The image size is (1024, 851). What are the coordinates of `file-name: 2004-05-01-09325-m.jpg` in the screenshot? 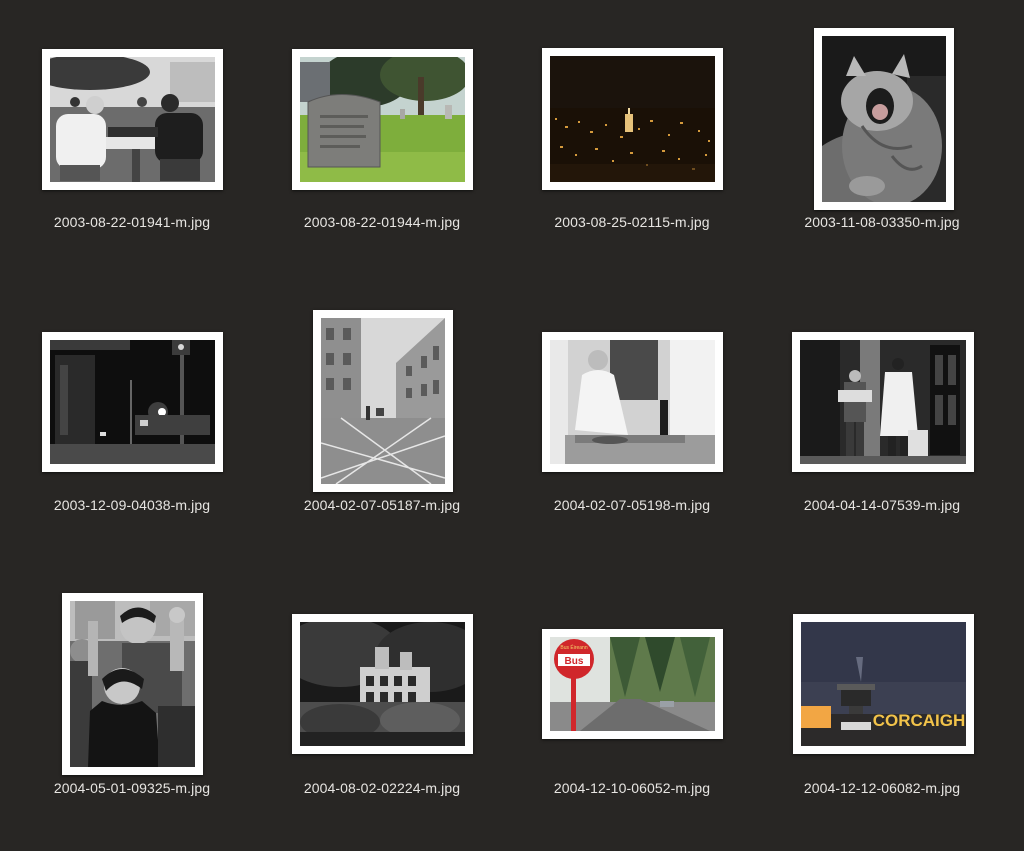 It's located at (132, 788).